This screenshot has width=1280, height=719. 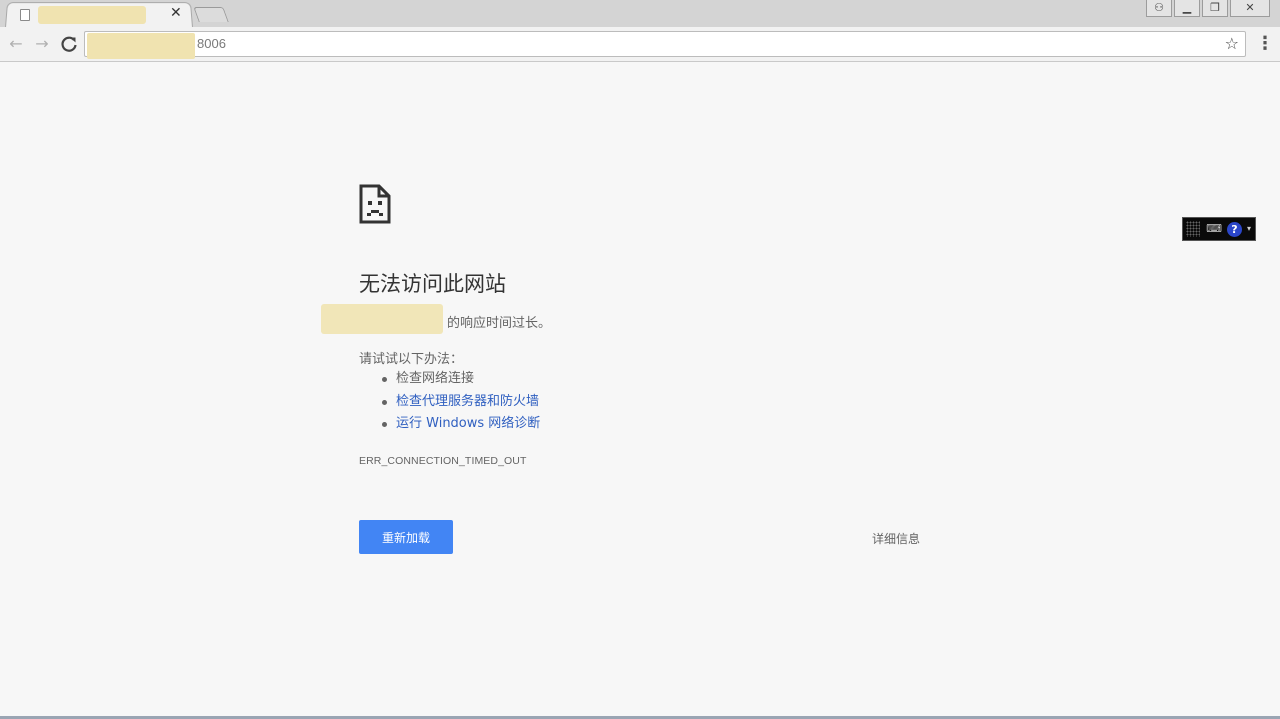 What do you see at coordinates (1193, 229) in the screenshot?
I see `drag-handle-icon` at bounding box center [1193, 229].